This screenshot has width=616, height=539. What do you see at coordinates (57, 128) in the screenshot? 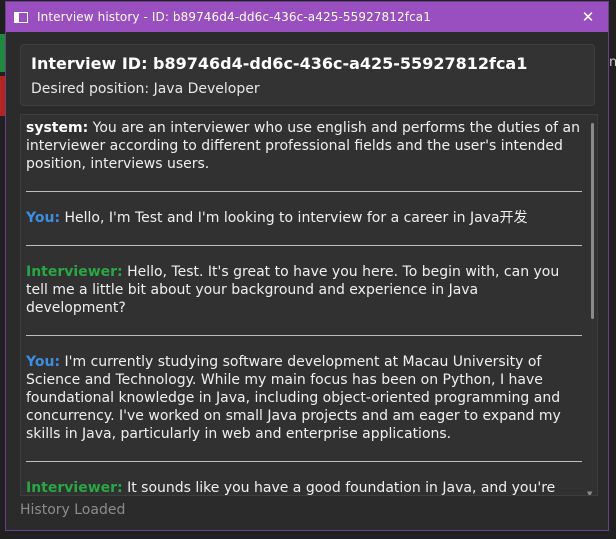
I see `message-speaker: system:` at bounding box center [57, 128].